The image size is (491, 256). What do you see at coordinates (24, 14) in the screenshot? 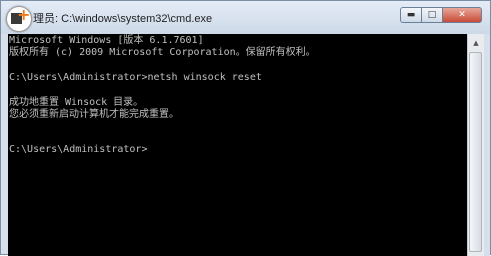
I see `plus-icon: +` at bounding box center [24, 14].